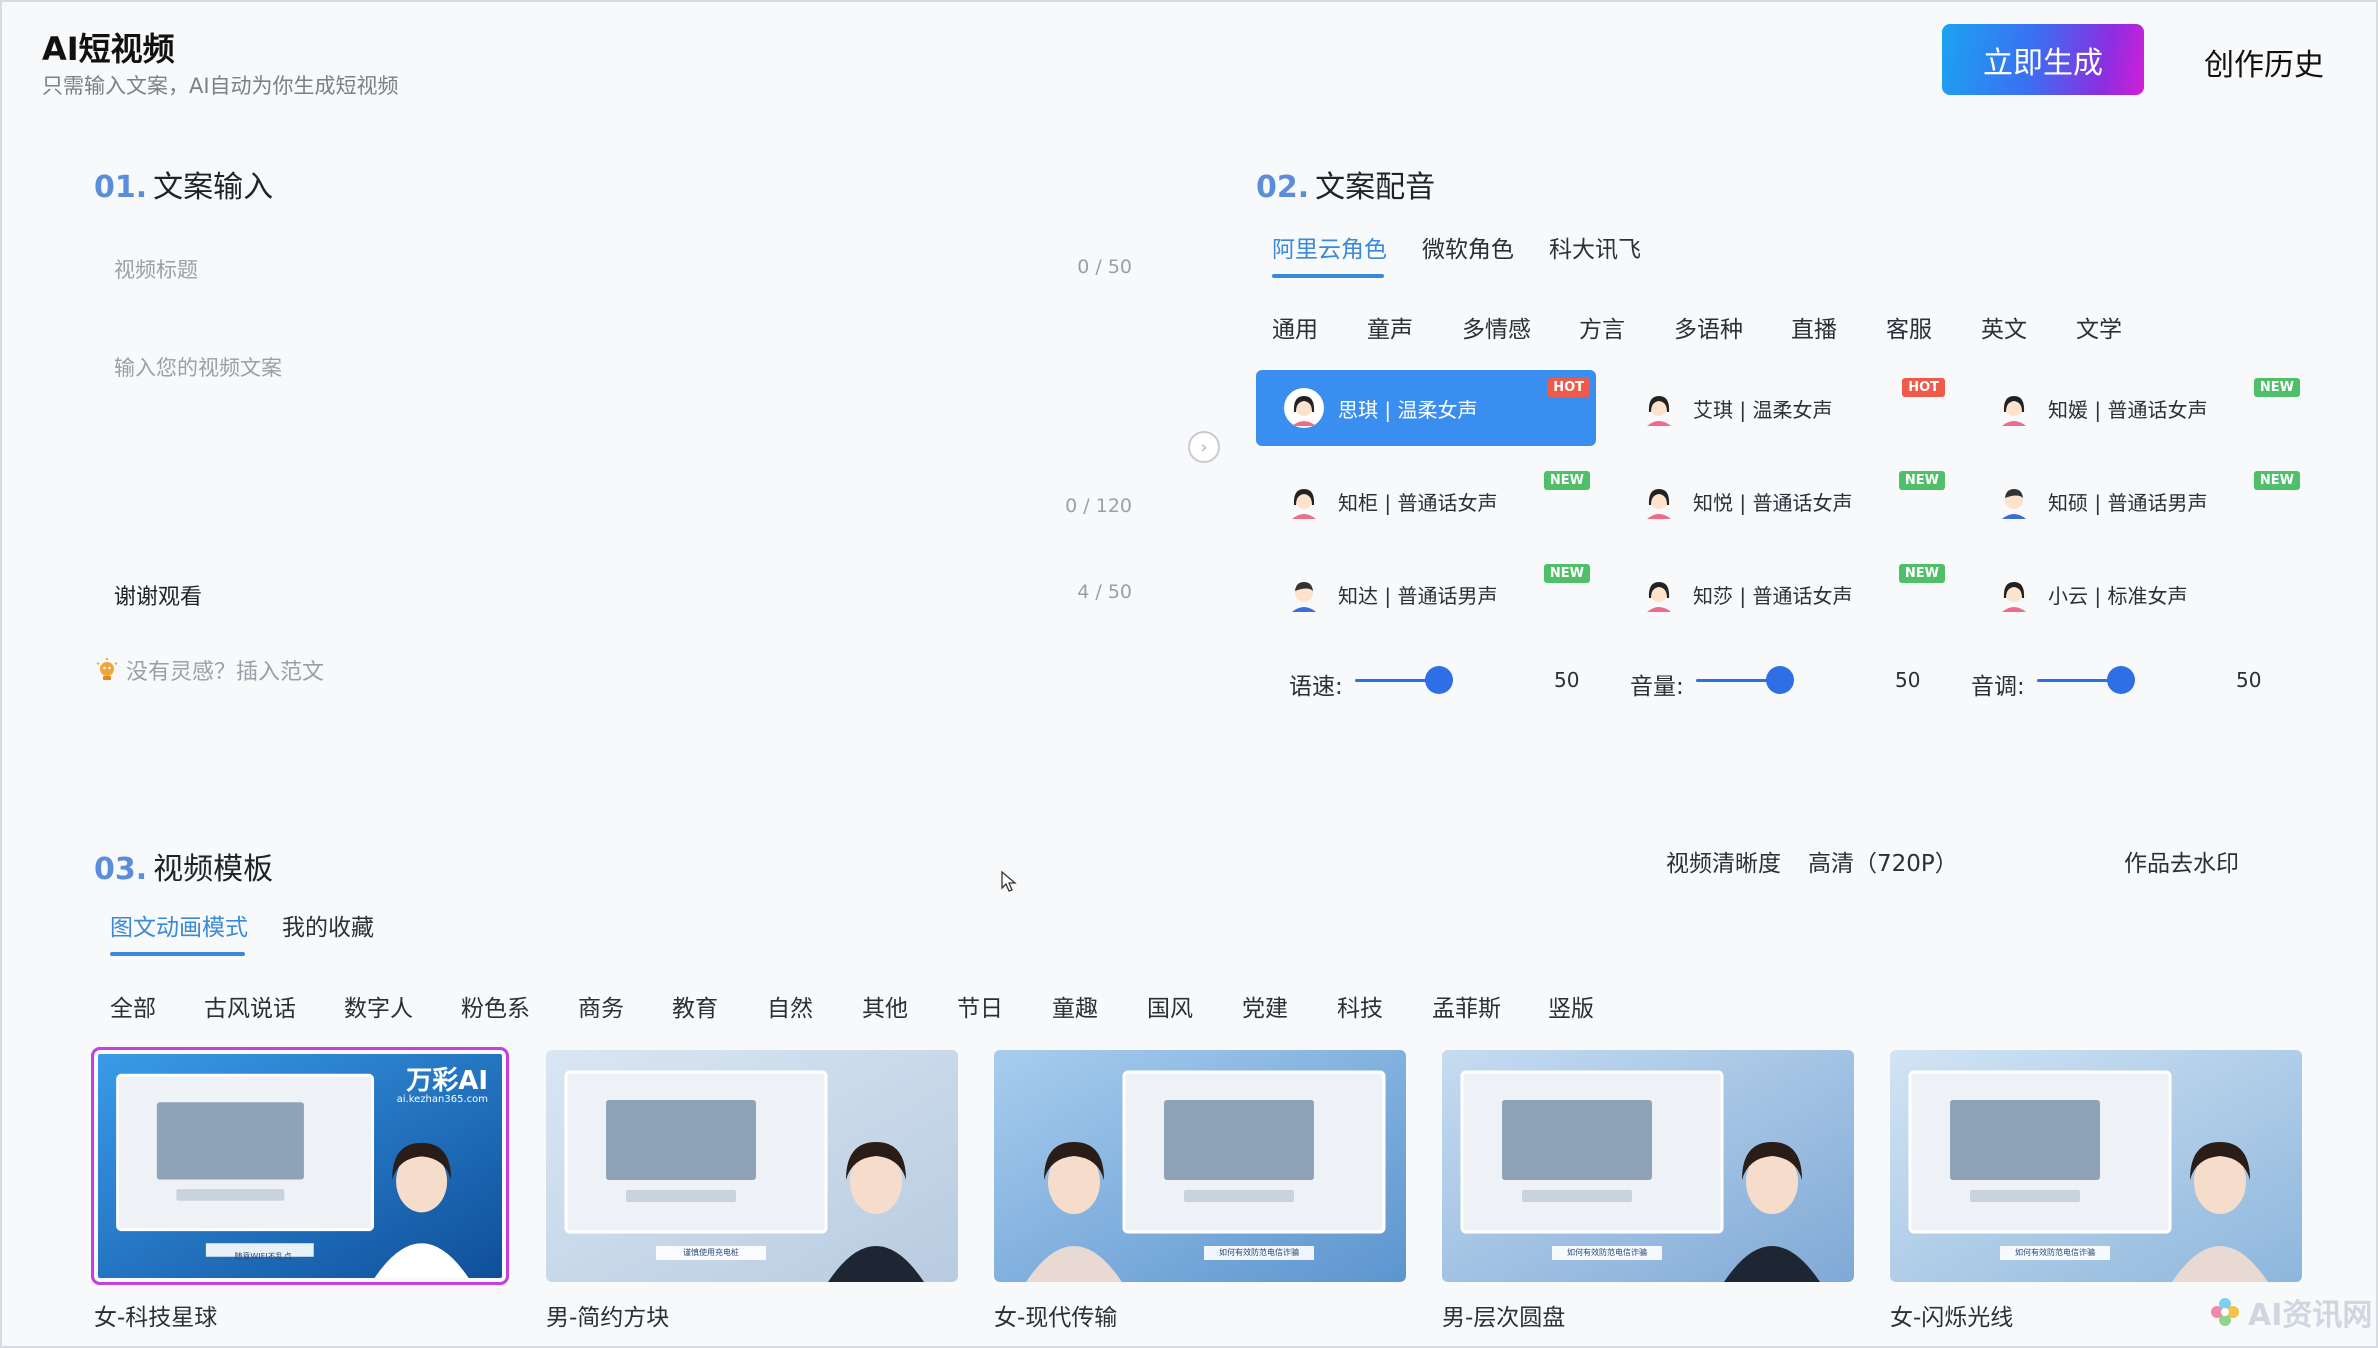 This screenshot has height=1348, width=2378. Describe the element at coordinates (1567, 680) in the screenshot. I see `speed-value: 50` at that location.